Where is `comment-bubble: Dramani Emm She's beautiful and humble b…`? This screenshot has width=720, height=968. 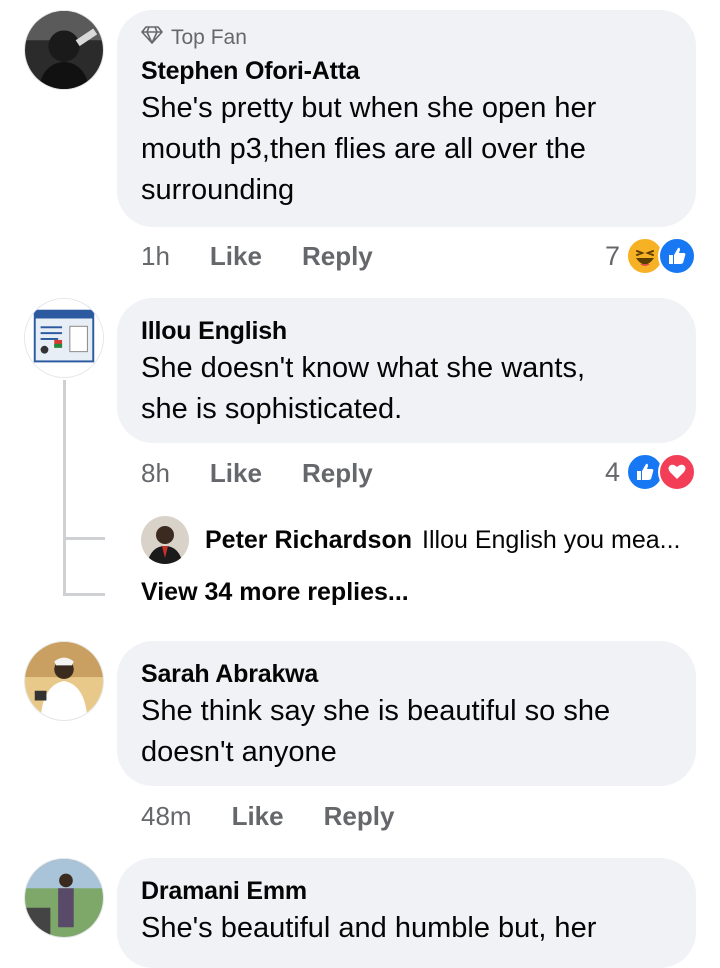
comment-bubble: Dramani Emm She's beautiful and humble b… is located at coordinates (406, 913).